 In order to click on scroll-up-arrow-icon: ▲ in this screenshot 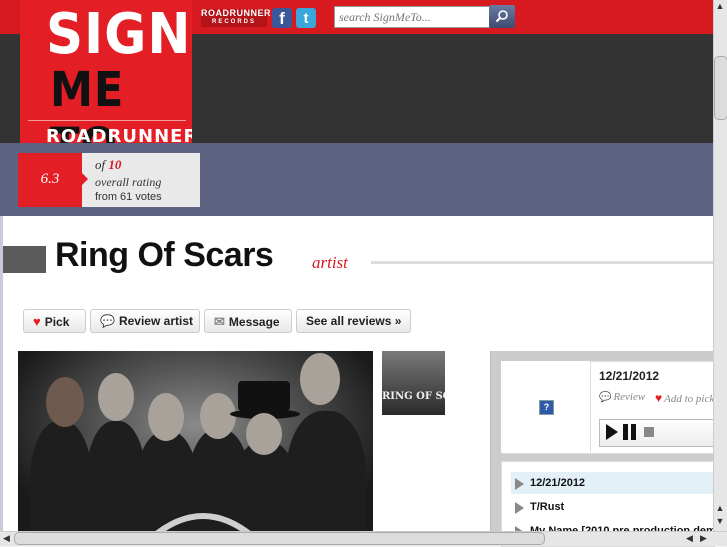, I will do `click(720, 6)`.